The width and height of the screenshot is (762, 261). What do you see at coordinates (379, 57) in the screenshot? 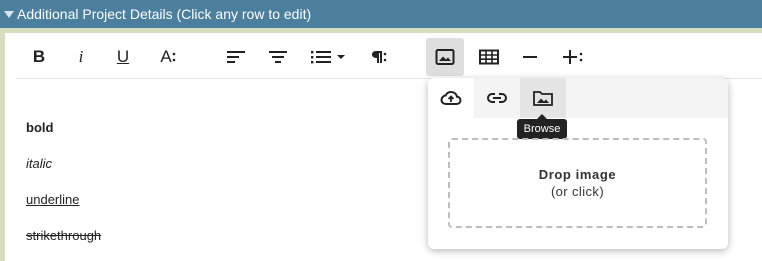
I see `paragraph-icon` at bounding box center [379, 57].